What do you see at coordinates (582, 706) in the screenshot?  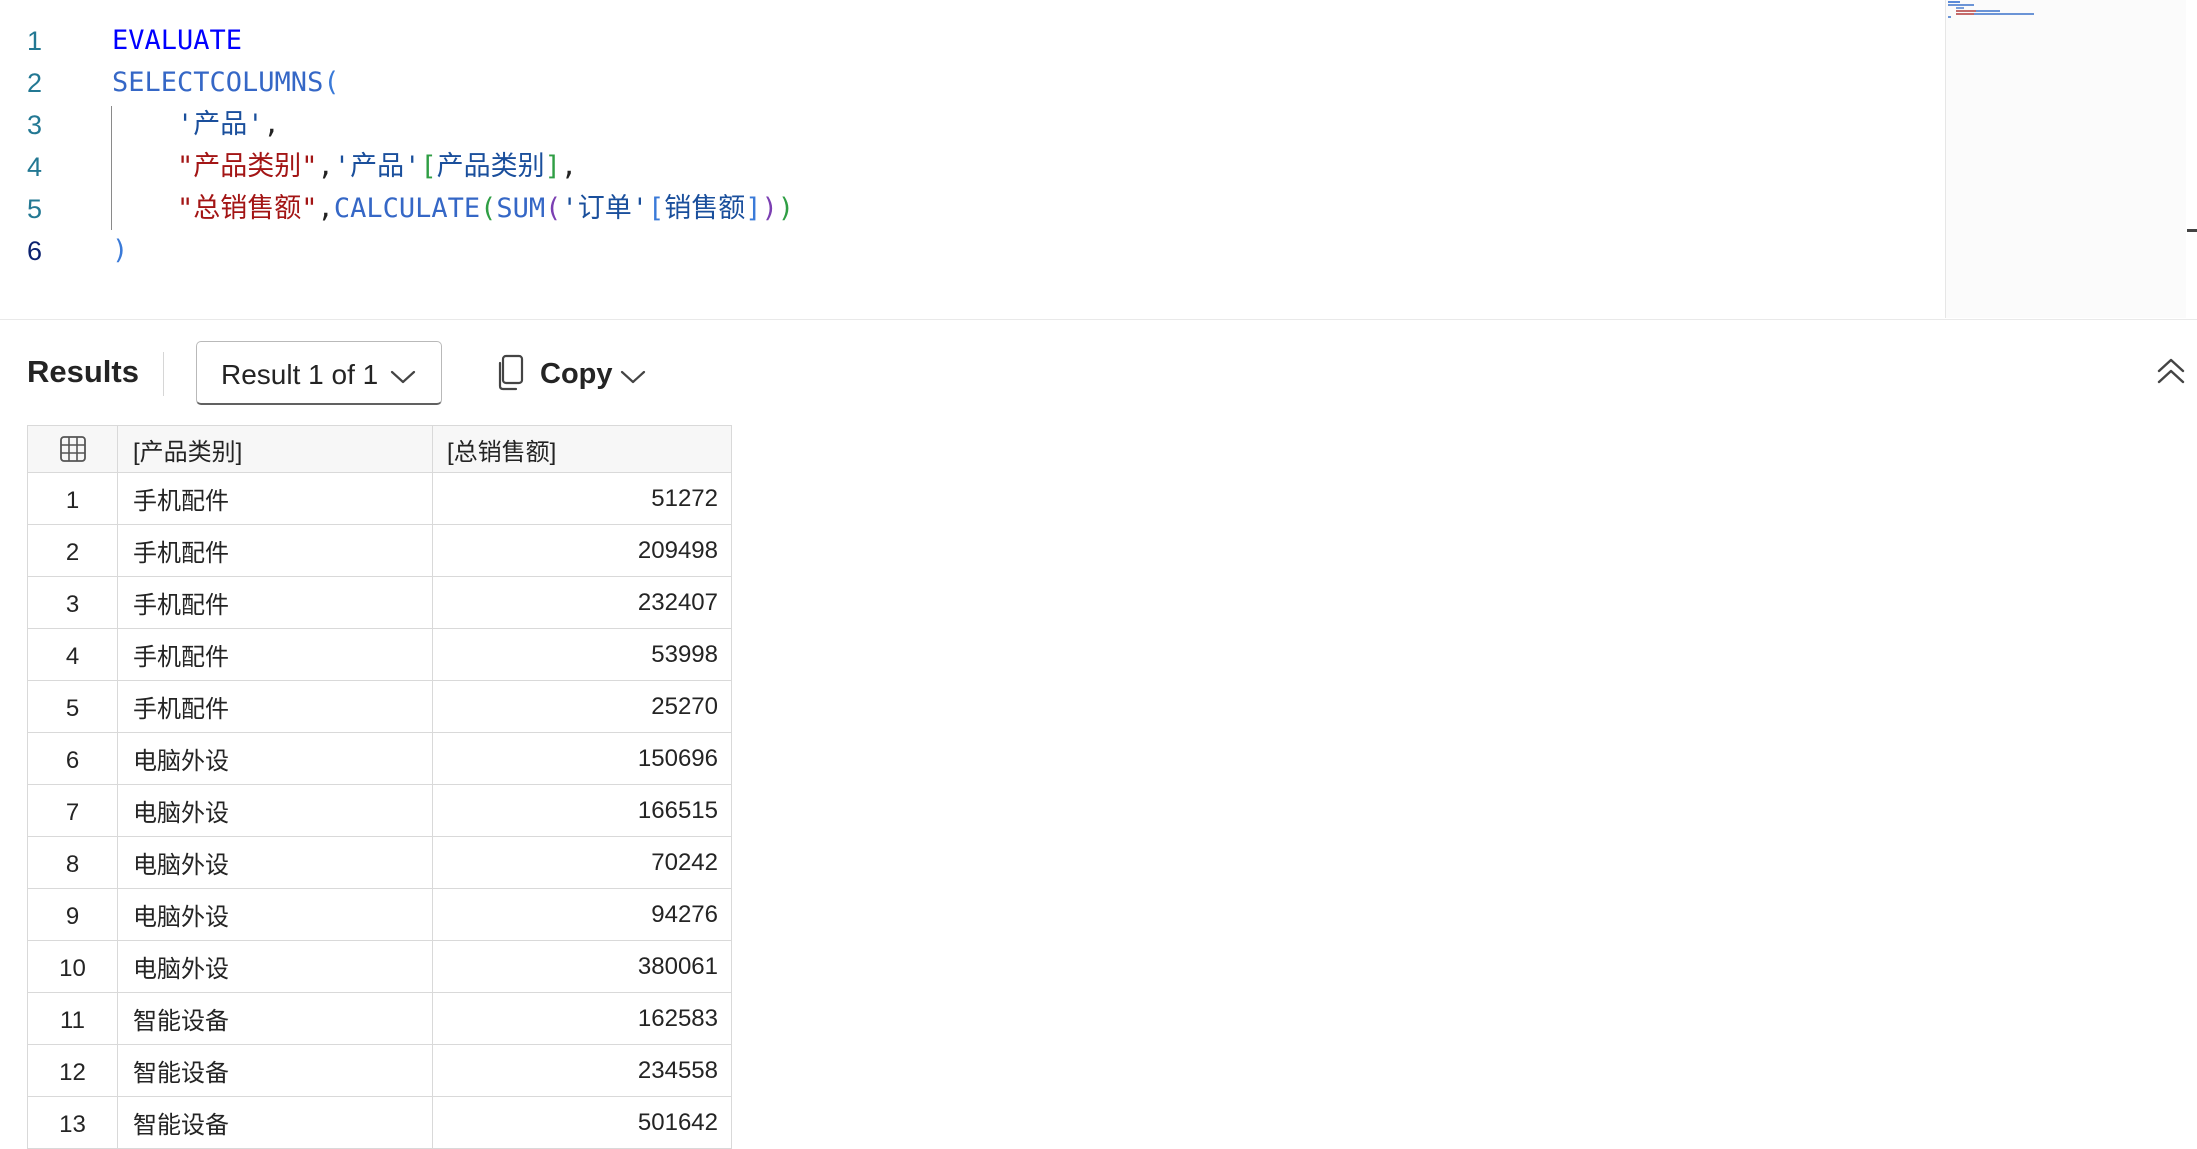 I see `sales-cell: 25270` at bounding box center [582, 706].